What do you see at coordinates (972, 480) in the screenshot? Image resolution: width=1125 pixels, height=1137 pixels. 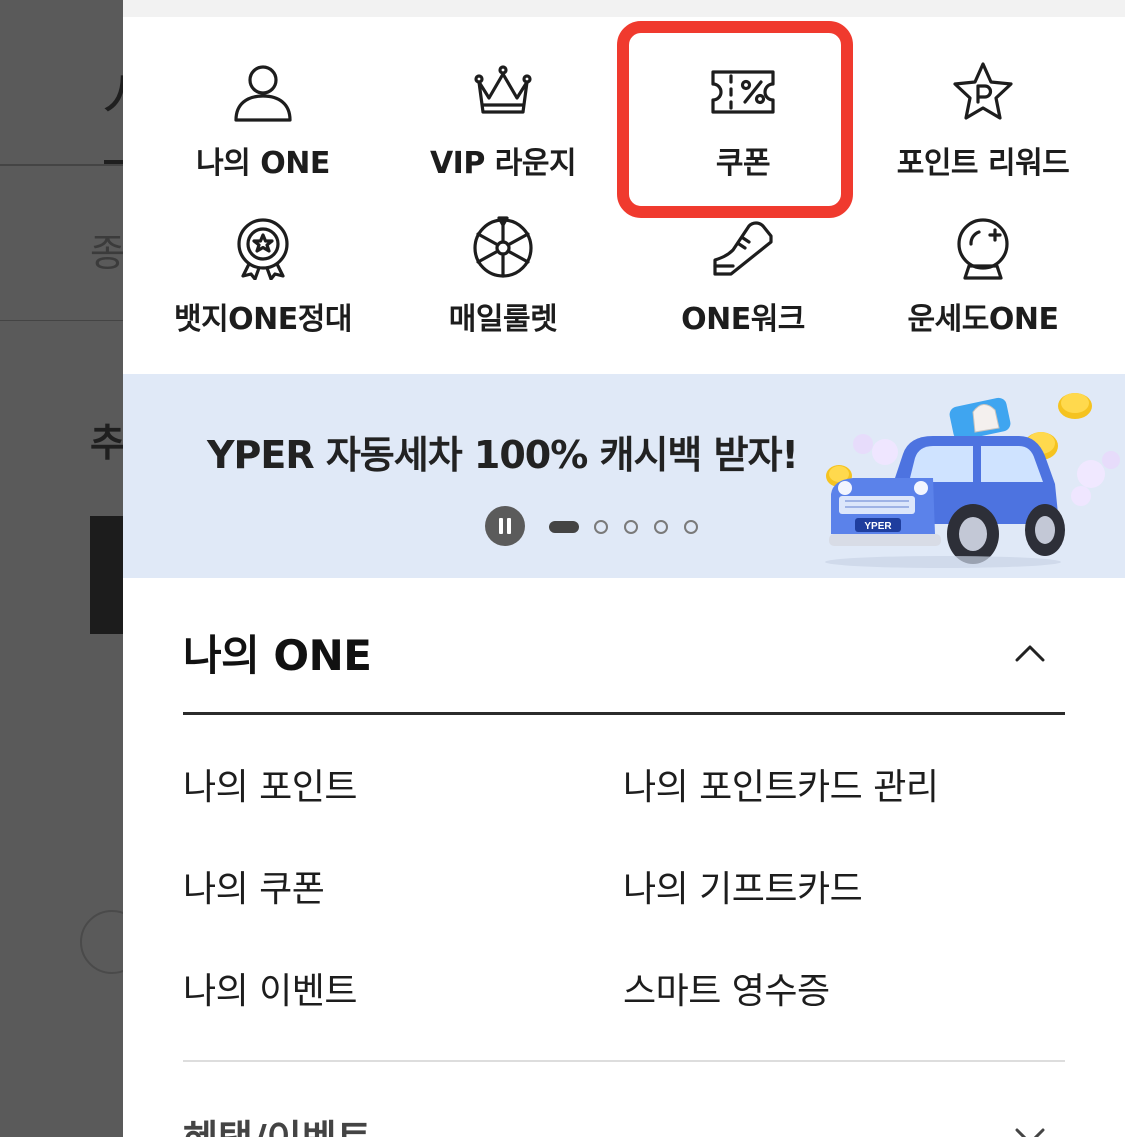 I see `car-wash-illustration: YPER` at bounding box center [972, 480].